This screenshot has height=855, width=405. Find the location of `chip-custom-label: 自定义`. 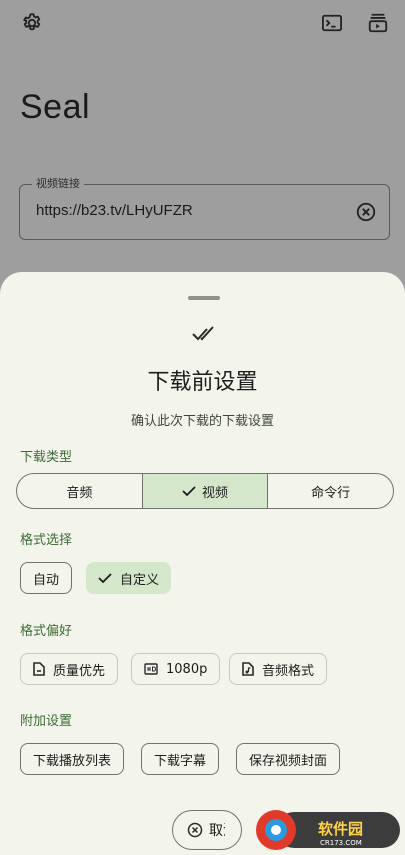

chip-custom-label: 自定义 is located at coordinates (140, 580).